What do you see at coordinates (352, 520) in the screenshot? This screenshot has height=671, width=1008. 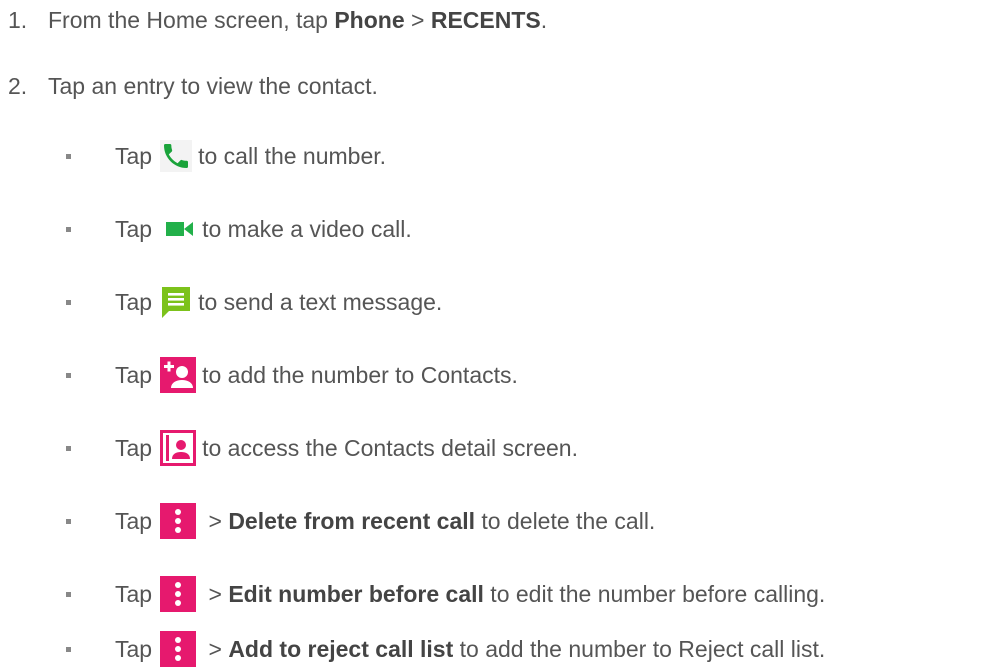 I see `menu-option-label: Delete from recent call` at bounding box center [352, 520].